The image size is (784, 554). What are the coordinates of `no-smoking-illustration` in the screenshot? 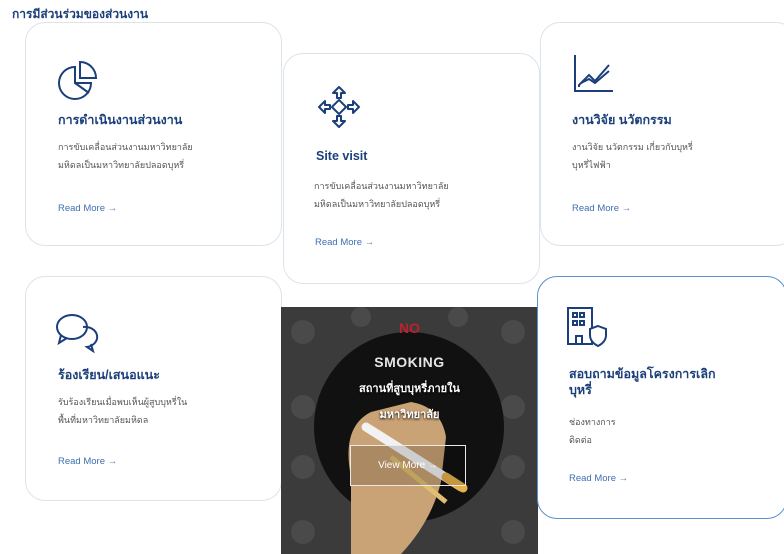 It's located at (409, 430).